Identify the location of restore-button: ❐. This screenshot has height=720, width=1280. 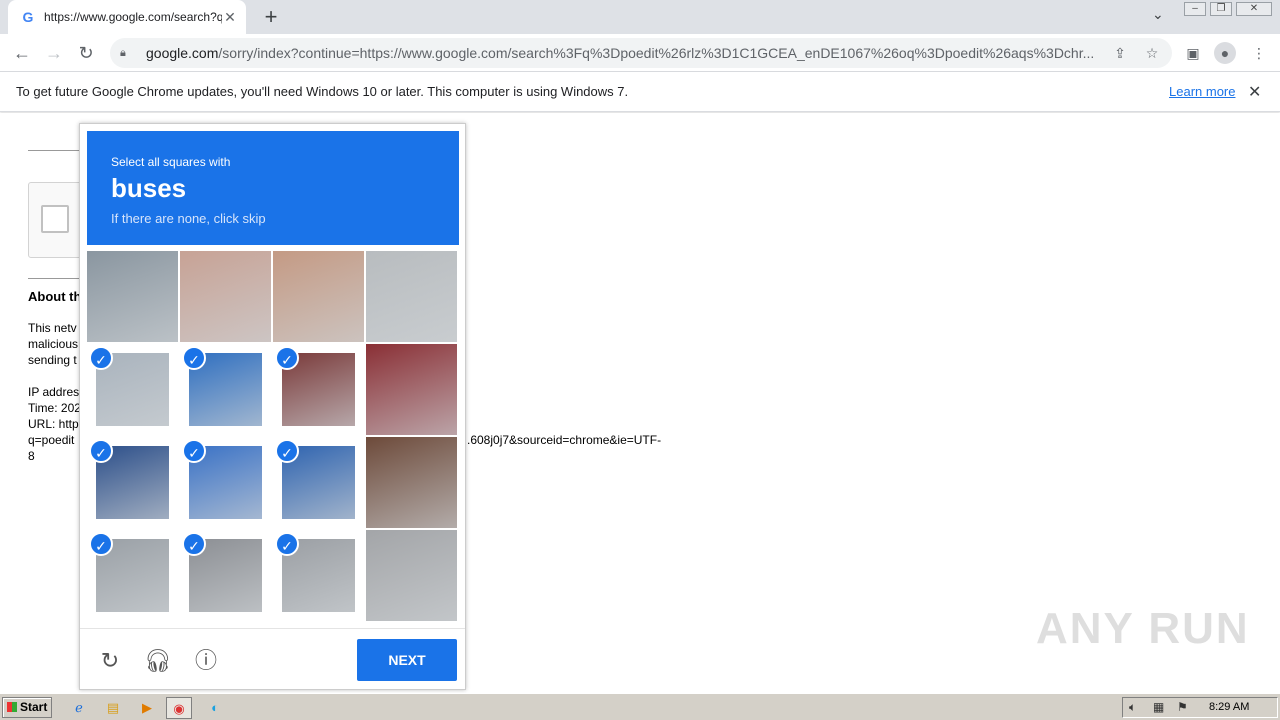
(1221, 9).